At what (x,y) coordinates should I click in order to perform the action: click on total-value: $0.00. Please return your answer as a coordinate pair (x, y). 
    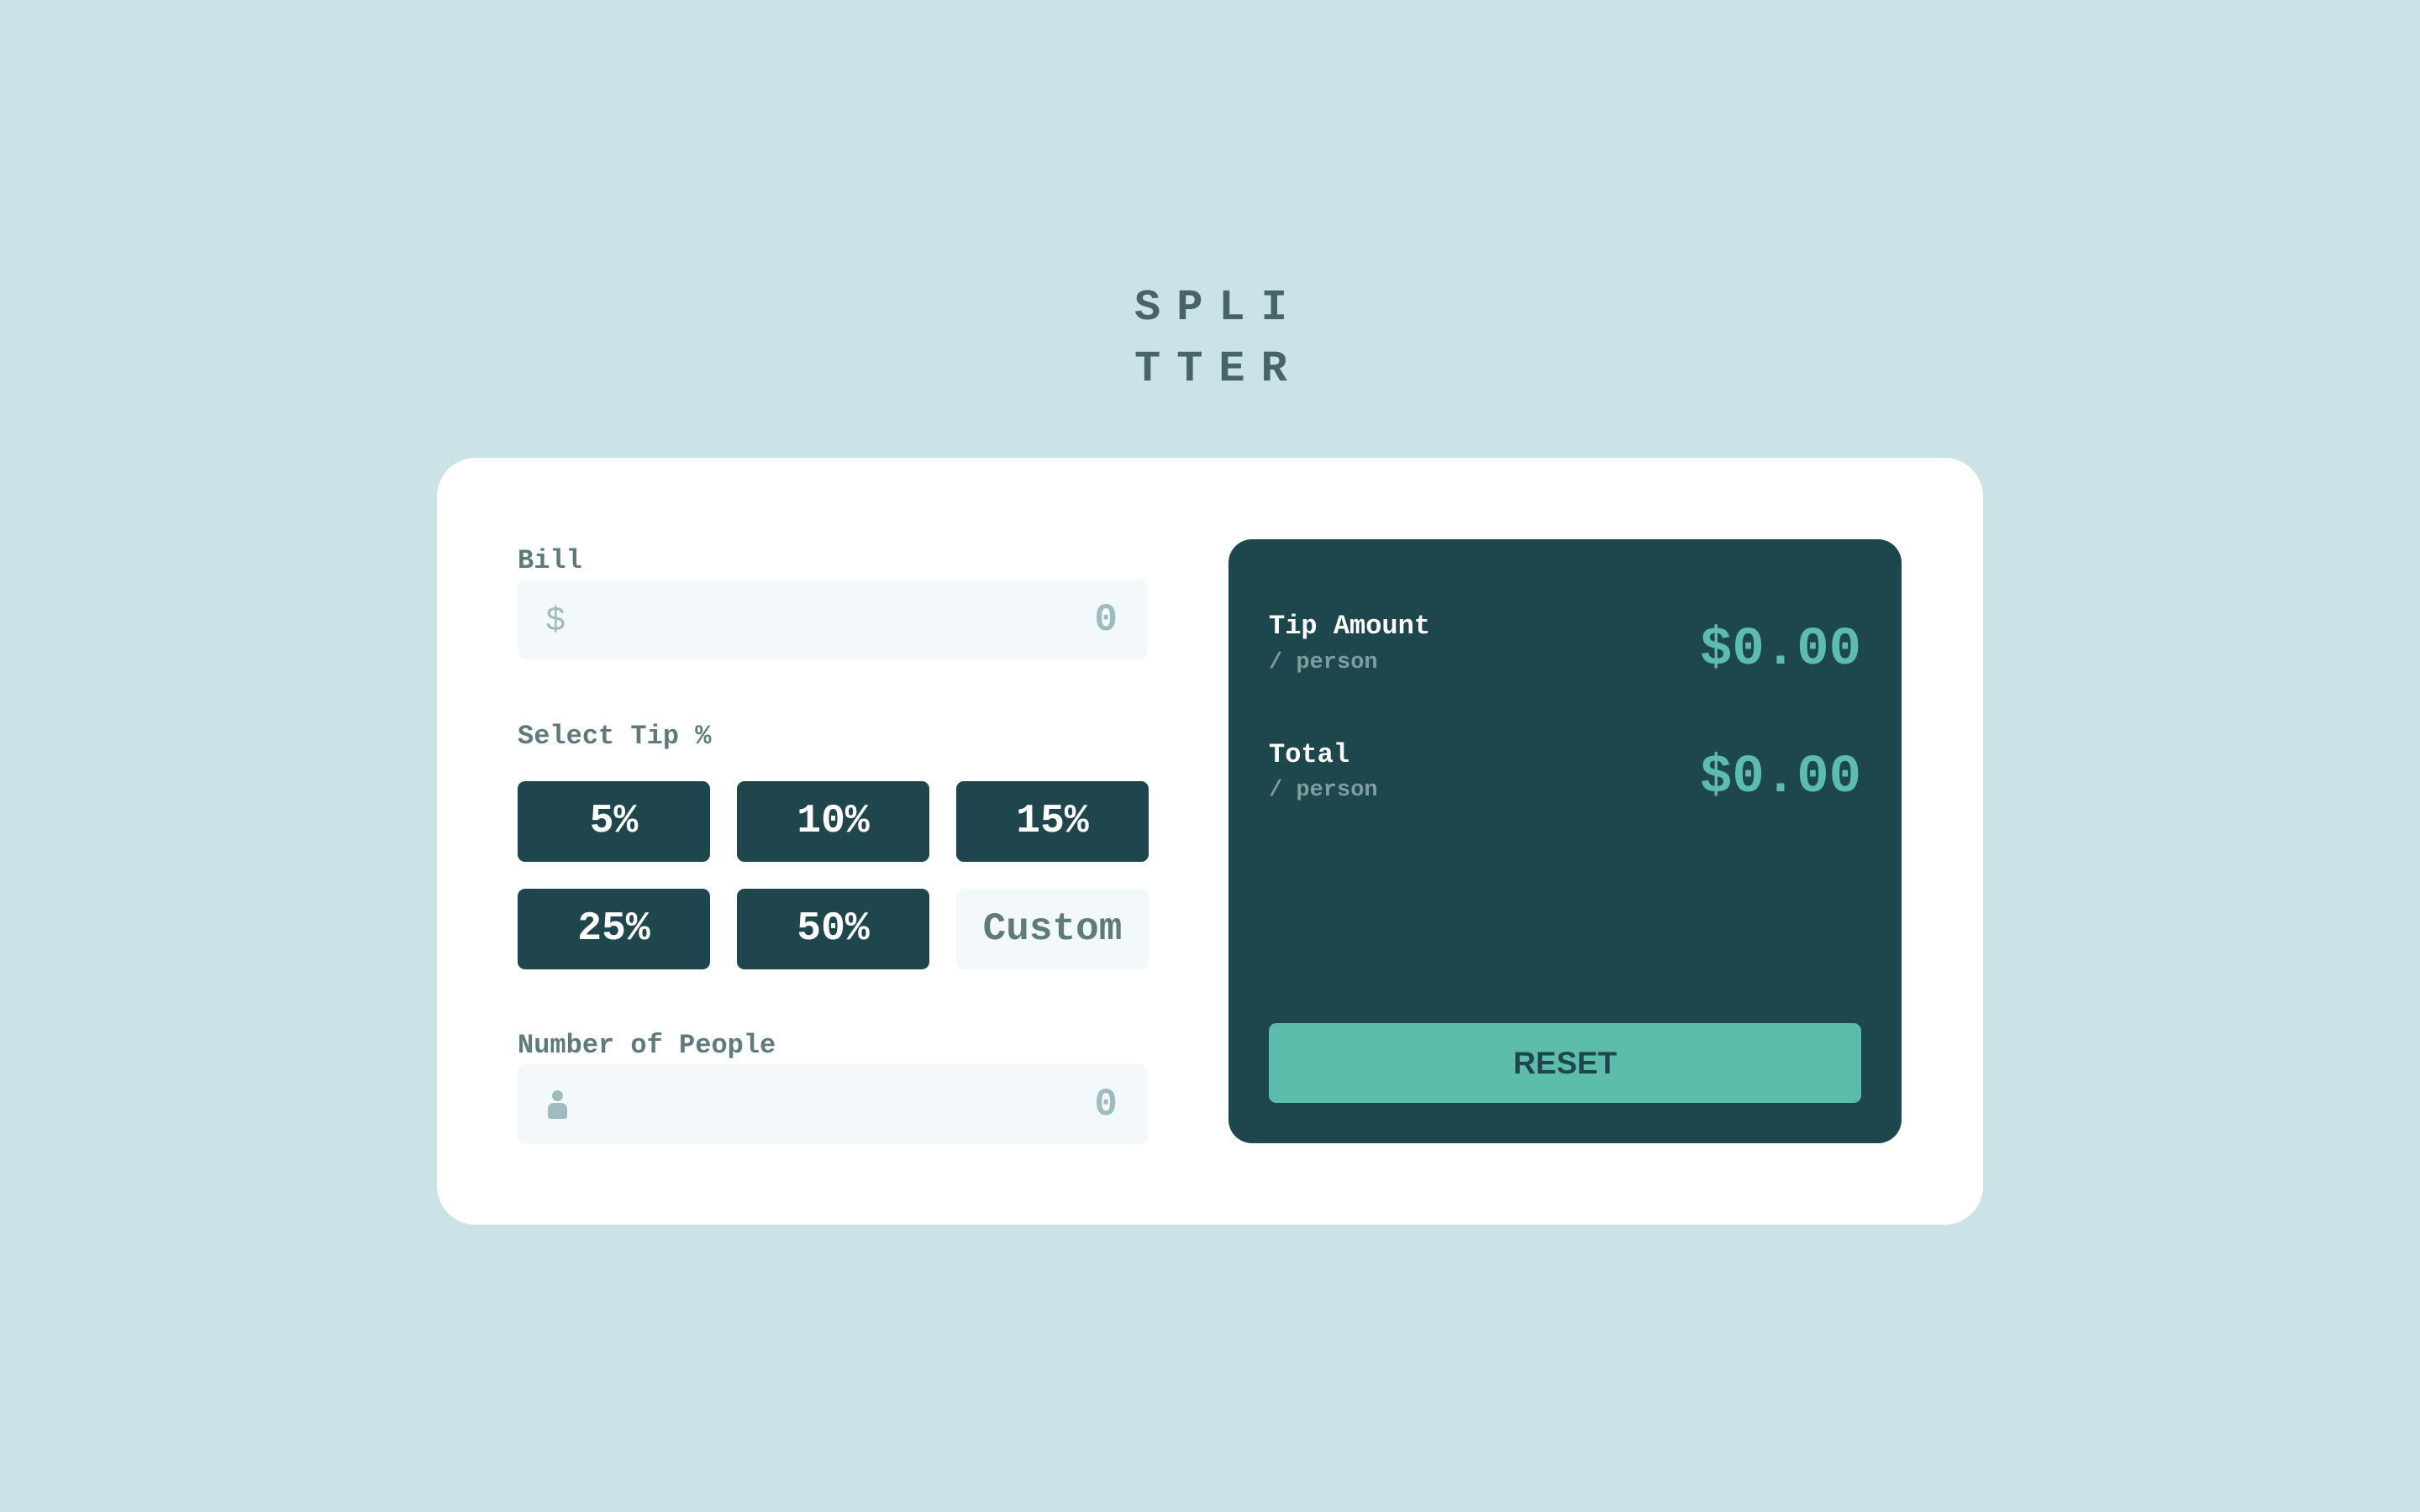
    Looking at the image, I should click on (1780, 778).